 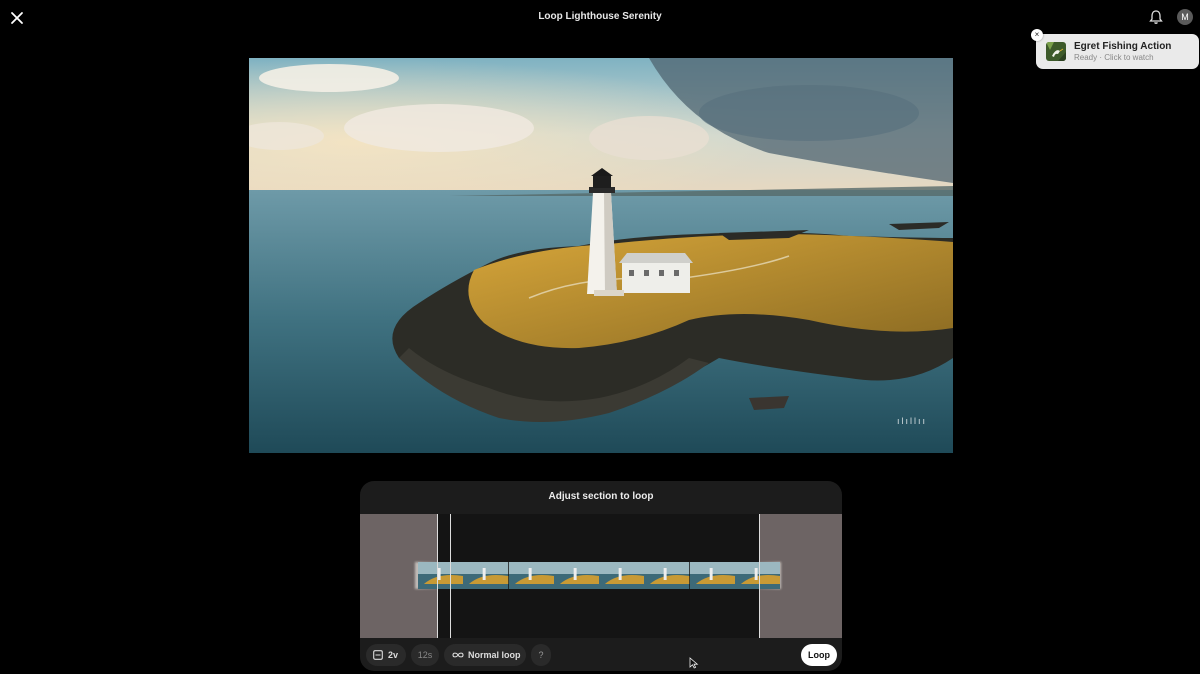 I want to click on loop-button: Loop, so click(x=819, y=655).